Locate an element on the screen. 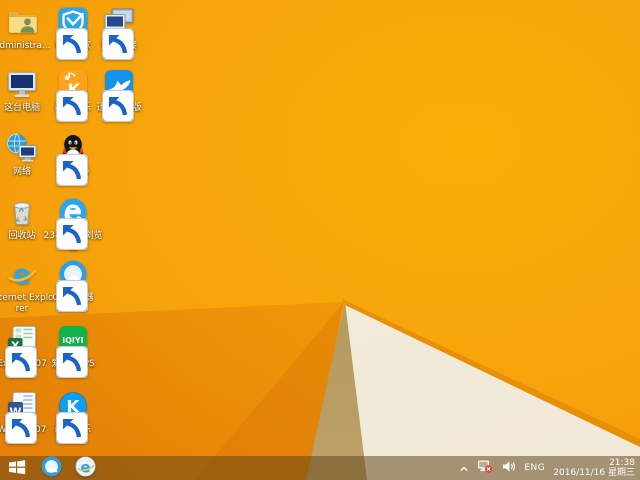 The image size is (640, 480). taskbar-qq-browser-button is located at coordinates (51, 468).